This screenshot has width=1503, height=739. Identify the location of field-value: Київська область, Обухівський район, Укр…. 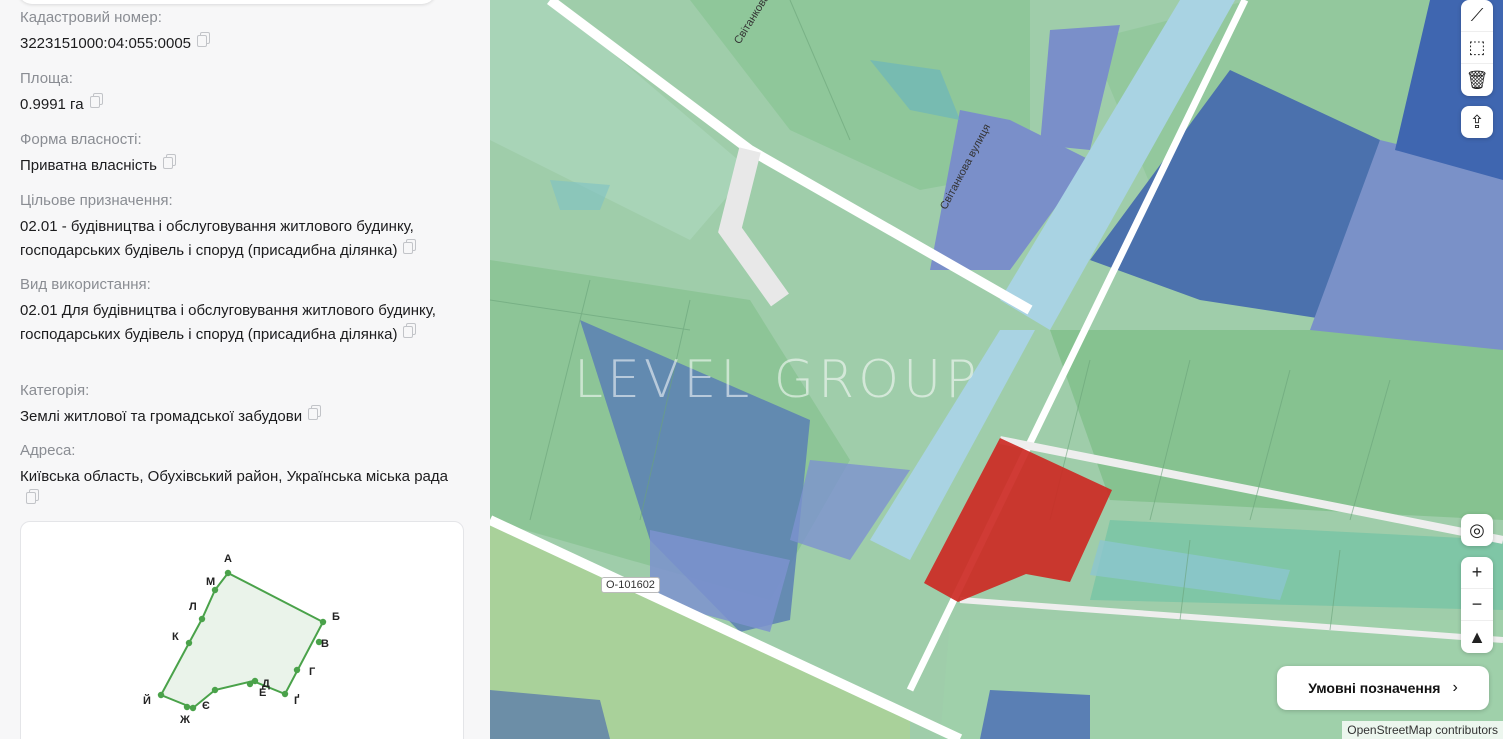
(234, 476).